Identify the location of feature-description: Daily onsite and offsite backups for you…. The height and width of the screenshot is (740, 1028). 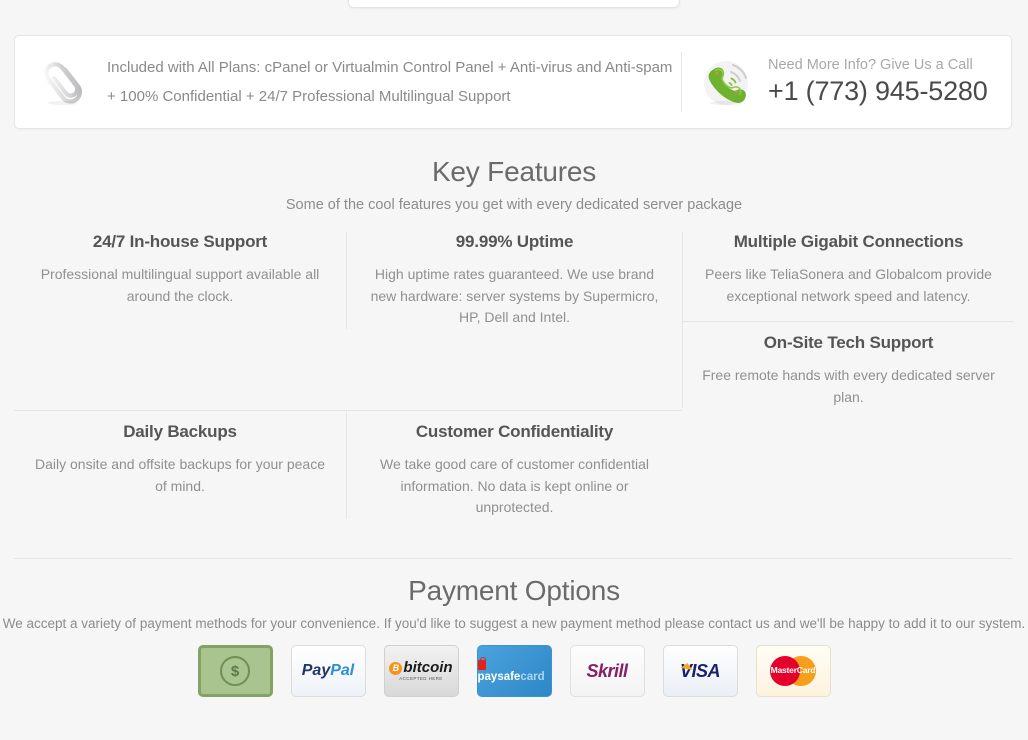
(180, 475).